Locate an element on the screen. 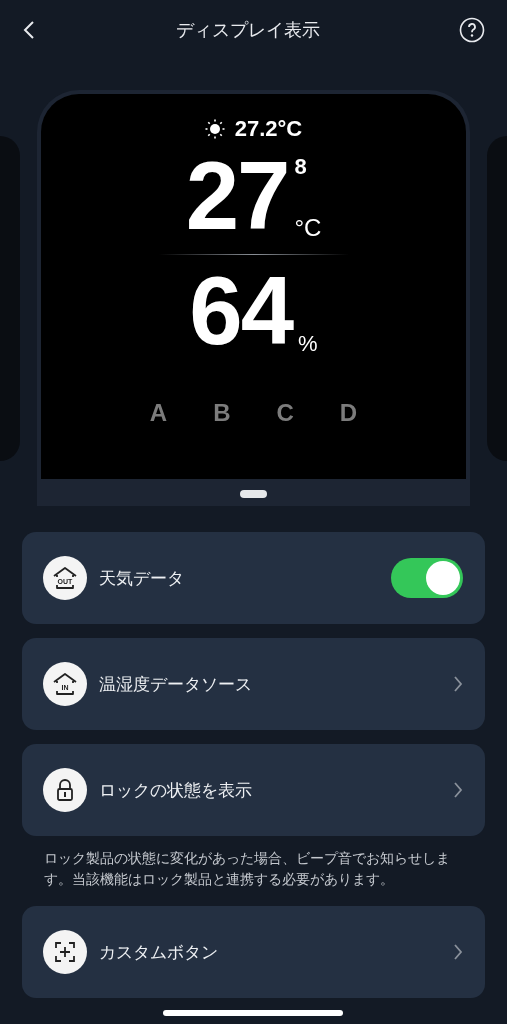 This screenshot has height=1024, width=507. temperature-decimal: 8 is located at coordinates (301, 167).